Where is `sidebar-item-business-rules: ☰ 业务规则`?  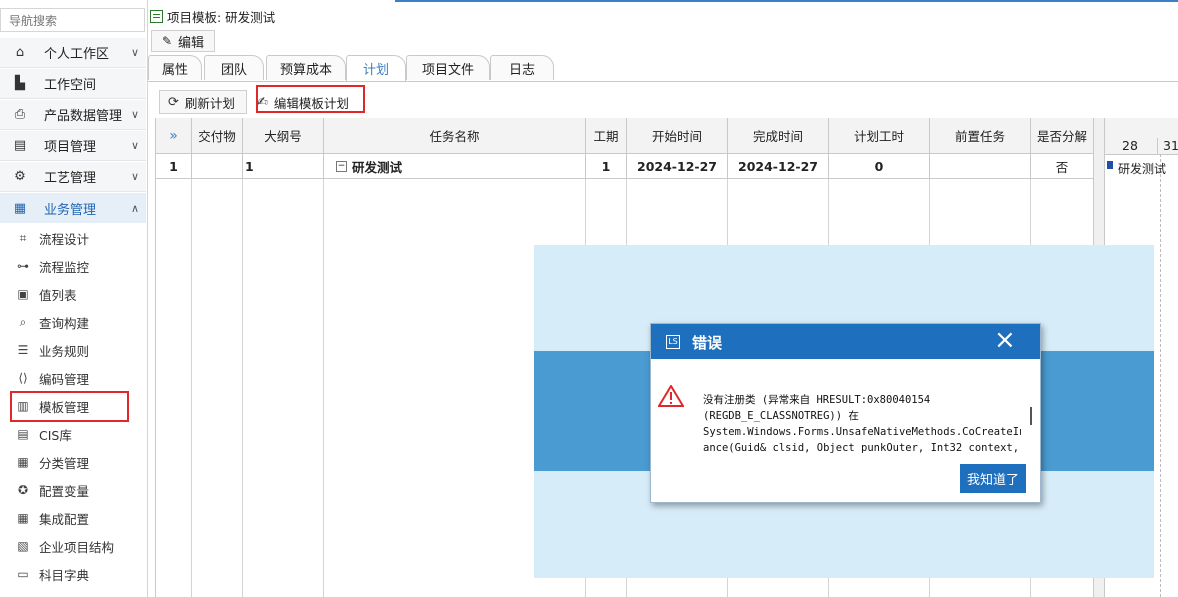
sidebar-item-business-rules: ☰ 业务规则 is located at coordinates (73, 350).